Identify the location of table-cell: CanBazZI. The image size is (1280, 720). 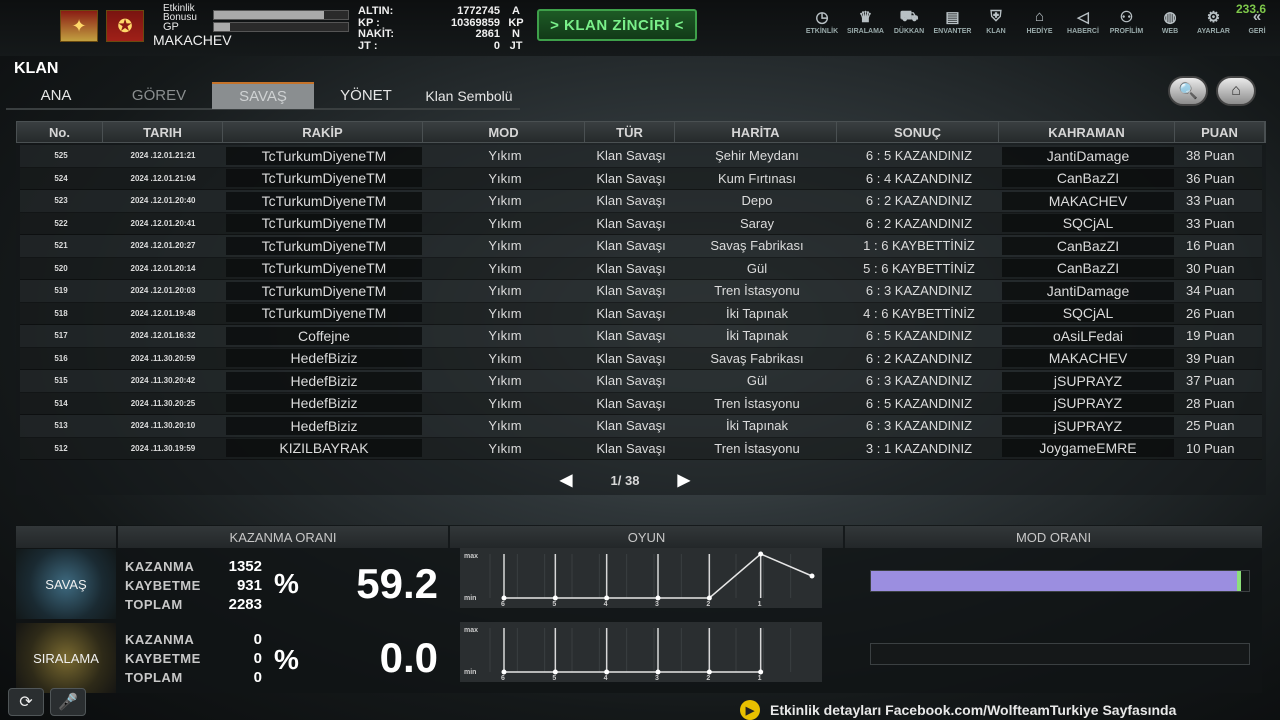
(1088, 268).